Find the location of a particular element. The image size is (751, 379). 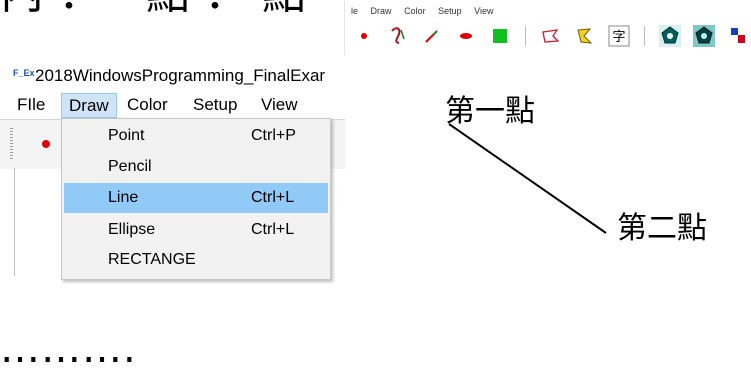

second-point-label: 第二點 is located at coordinates (662, 228).